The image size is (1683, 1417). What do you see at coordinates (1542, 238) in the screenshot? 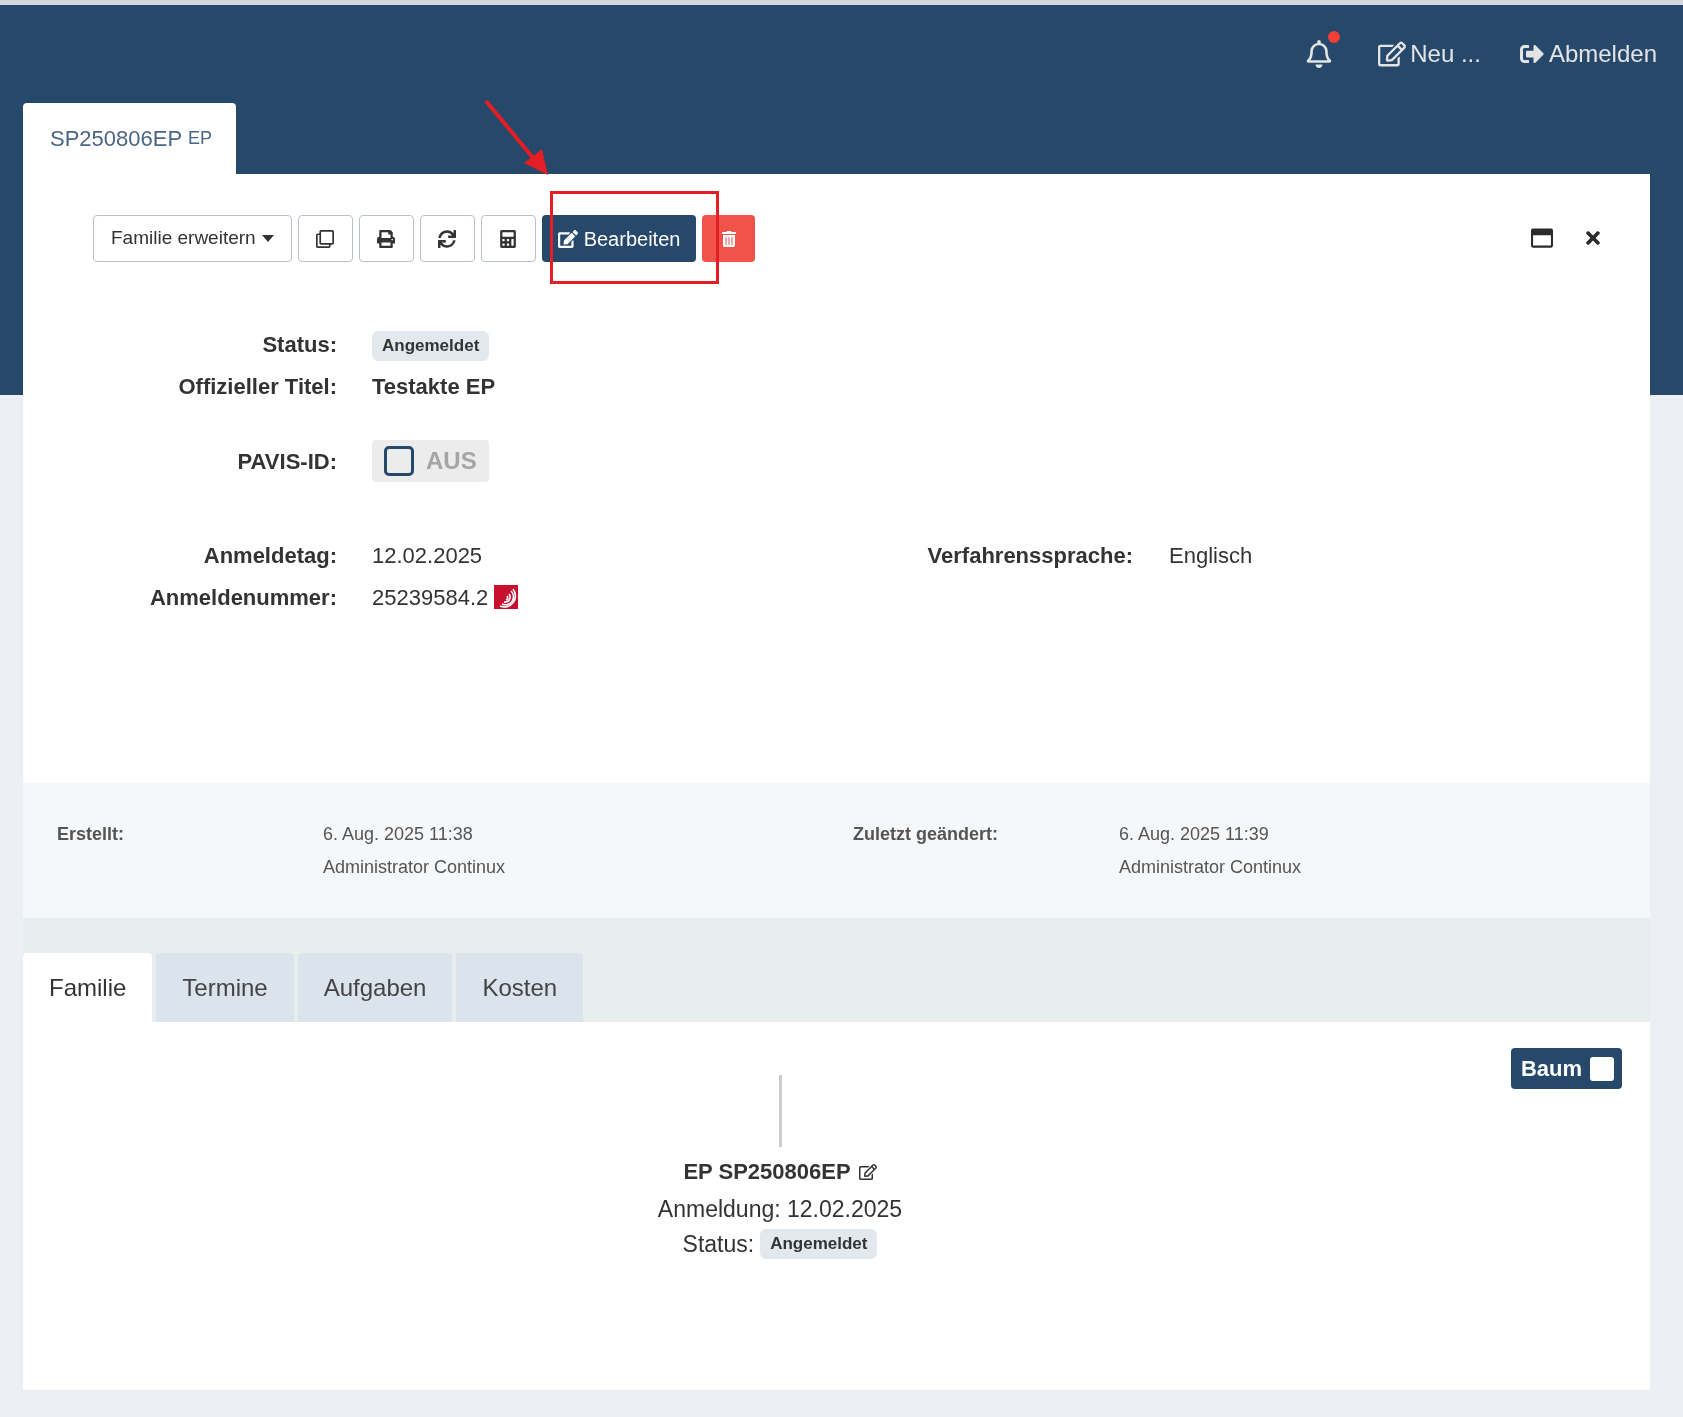
I see `maximize-icon` at bounding box center [1542, 238].